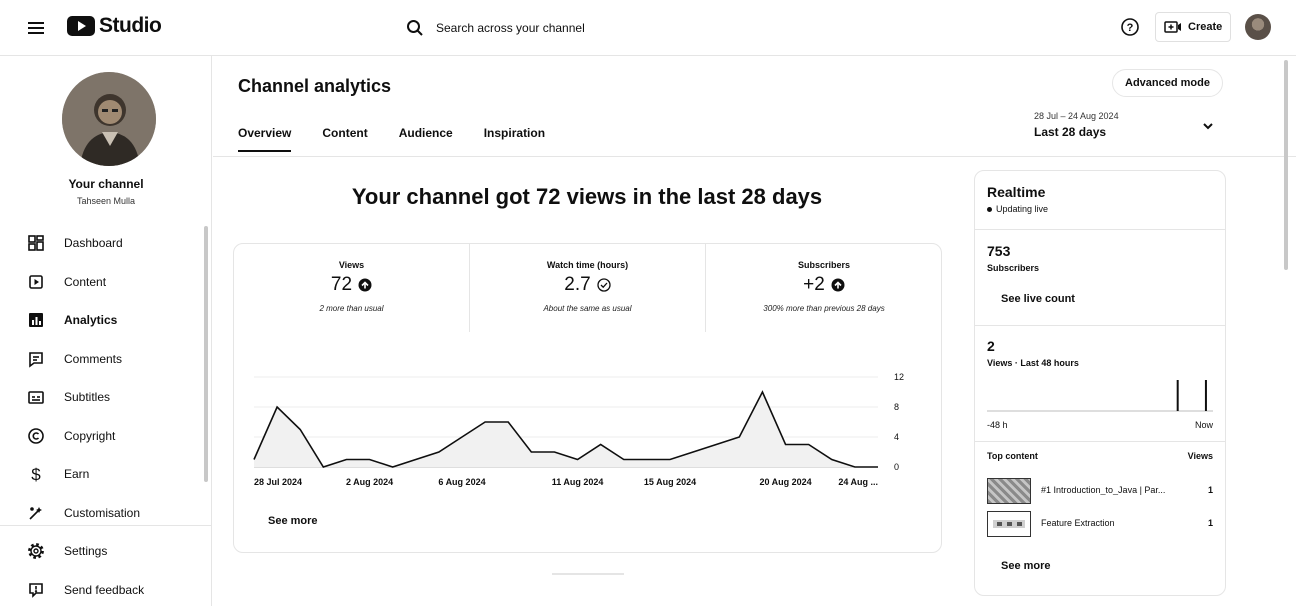  I want to click on earn-icon: $, so click(36, 474).